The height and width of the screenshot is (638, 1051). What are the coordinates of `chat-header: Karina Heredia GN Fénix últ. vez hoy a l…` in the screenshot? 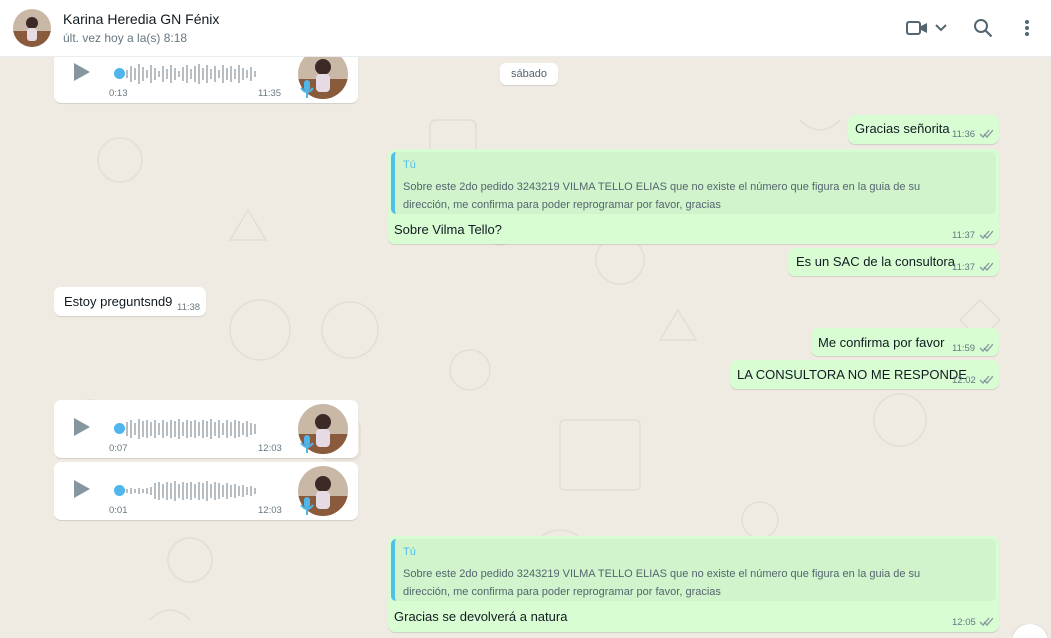 It's located at (525, 28).